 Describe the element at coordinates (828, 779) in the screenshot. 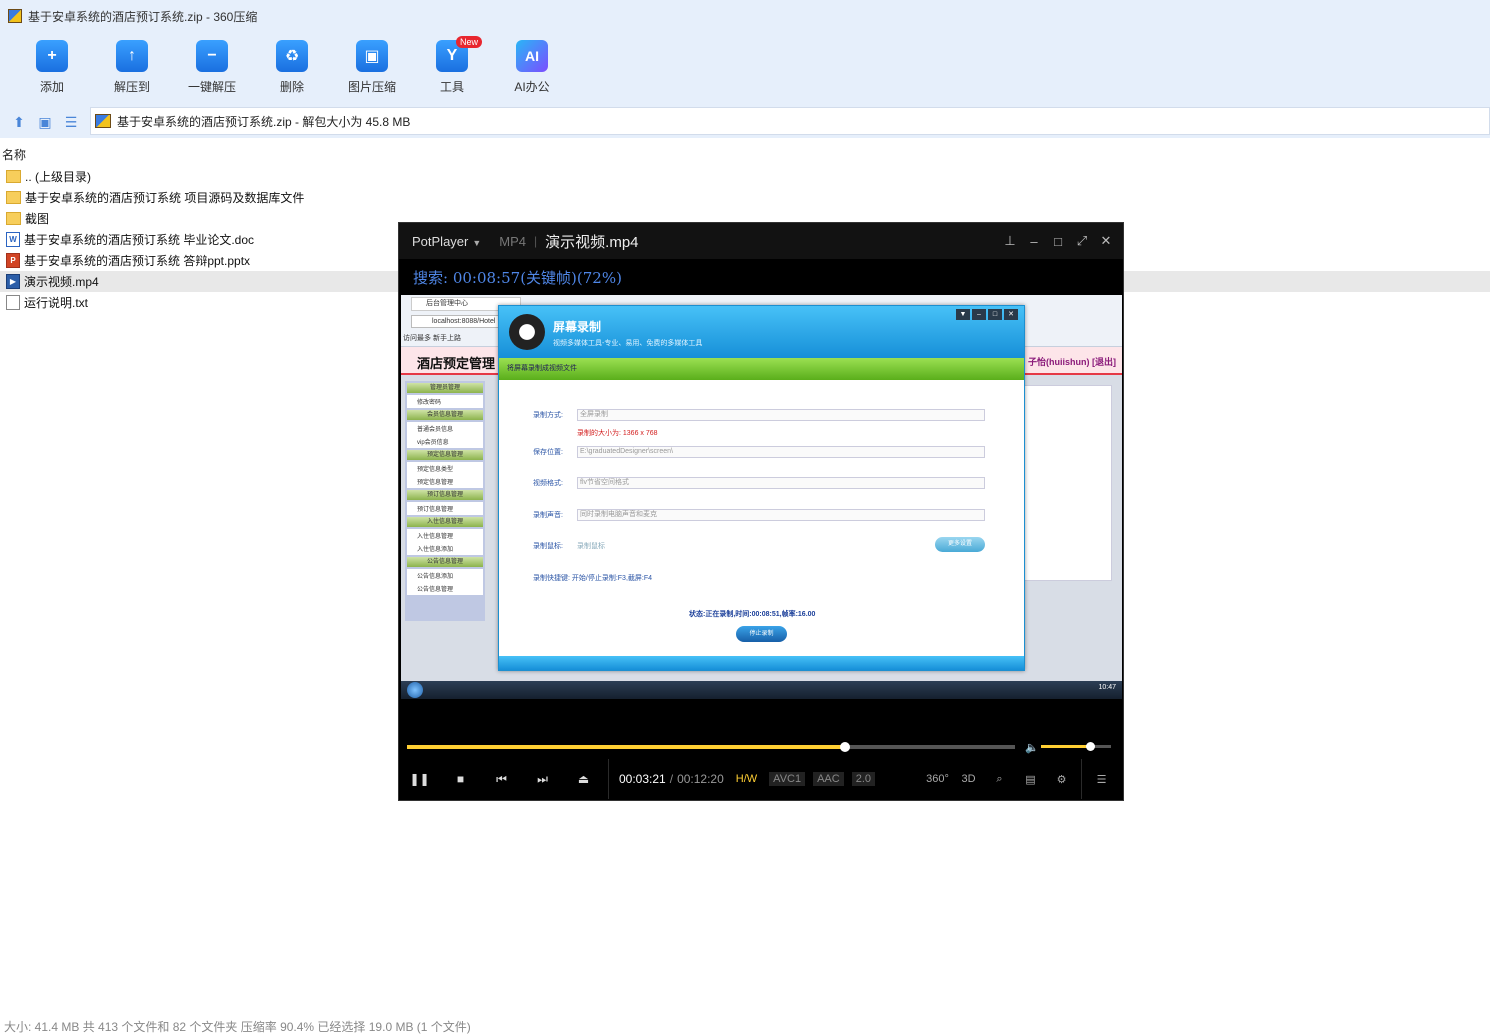

I see `audio-codec-badge: AAC` at that location.